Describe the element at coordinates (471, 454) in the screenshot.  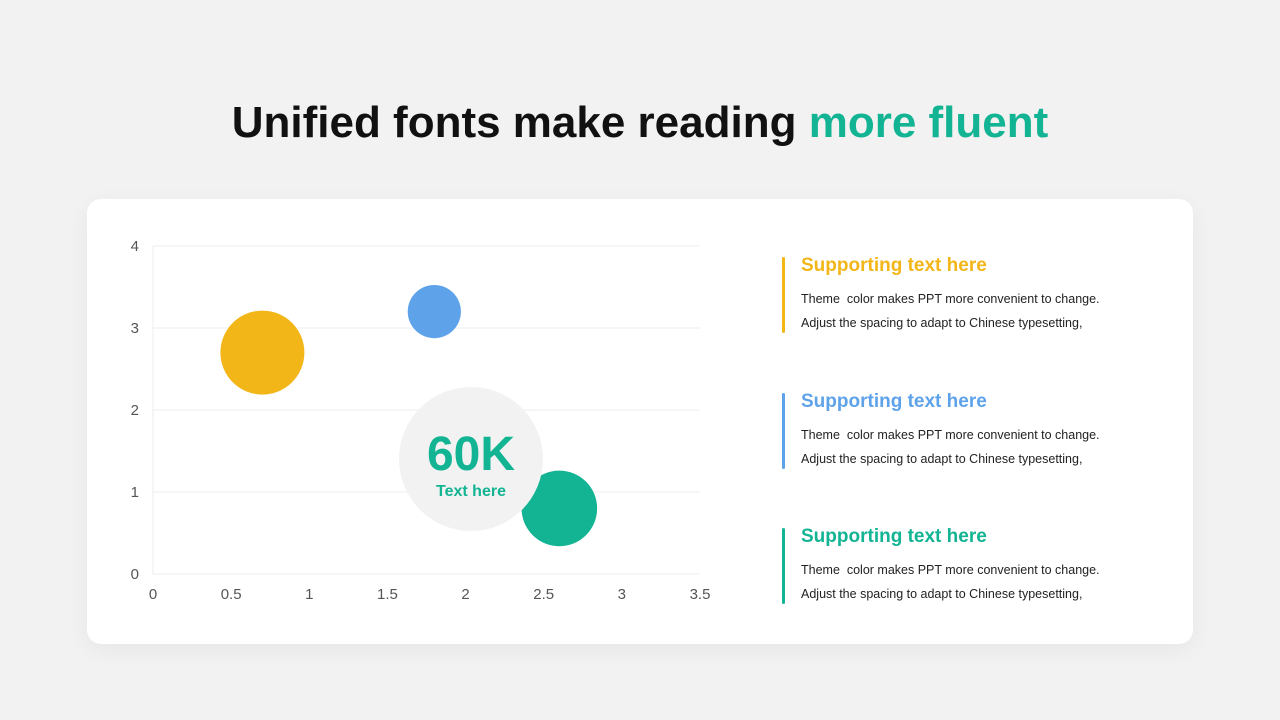
I see `callout-value: 60K` at that location.